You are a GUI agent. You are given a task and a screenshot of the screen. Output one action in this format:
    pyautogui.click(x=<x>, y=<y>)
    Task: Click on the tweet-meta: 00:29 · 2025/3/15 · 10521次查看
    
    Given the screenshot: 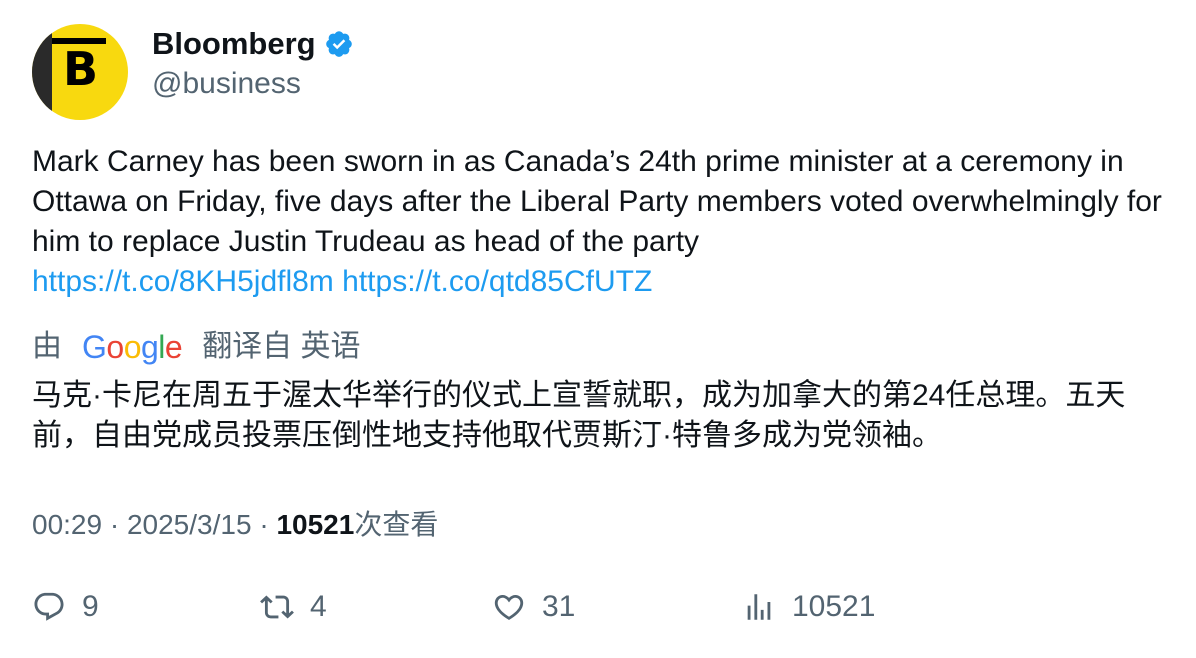 What is the action you would take?
    pyautogui.click(x=235, y=525)
    